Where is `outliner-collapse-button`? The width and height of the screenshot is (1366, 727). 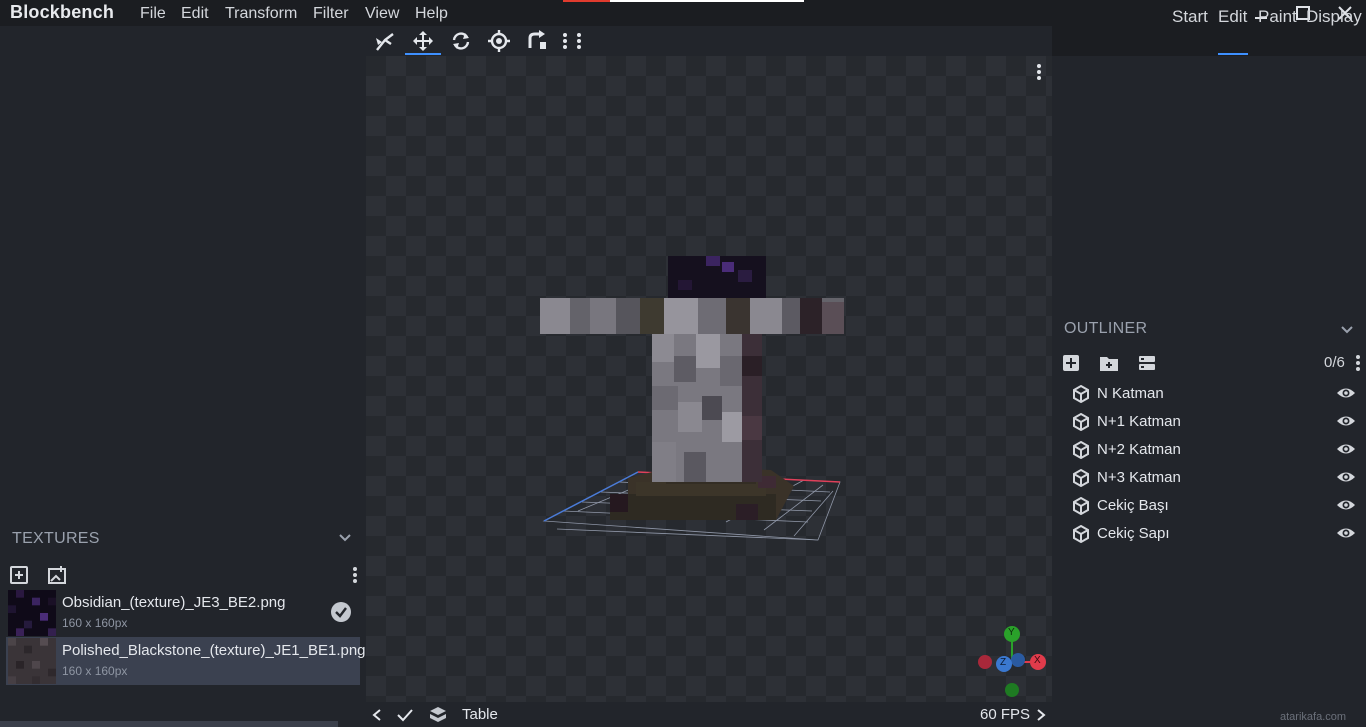 outliner-collapse-button is located at coordinates (1347, 330).